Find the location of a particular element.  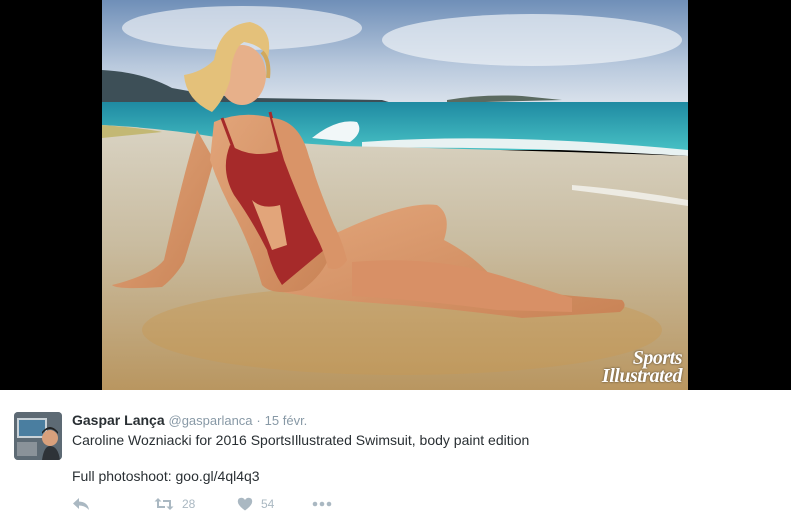

retweet-icon is located at coordinates (164, 504).